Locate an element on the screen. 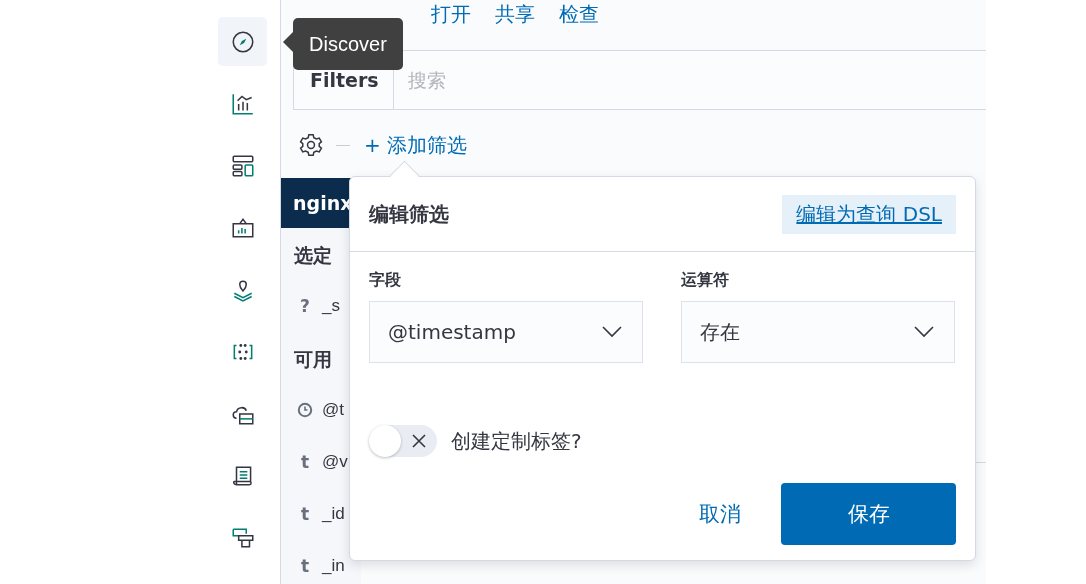 This screenshot has height=584, width=1086. clock-icon is located at coordinates (305, 410).